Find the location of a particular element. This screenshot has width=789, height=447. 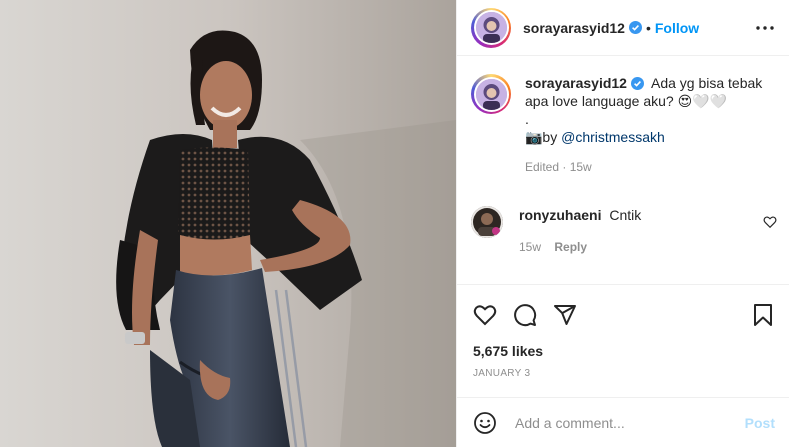

avatar-image is located at coordinates (491, 27).